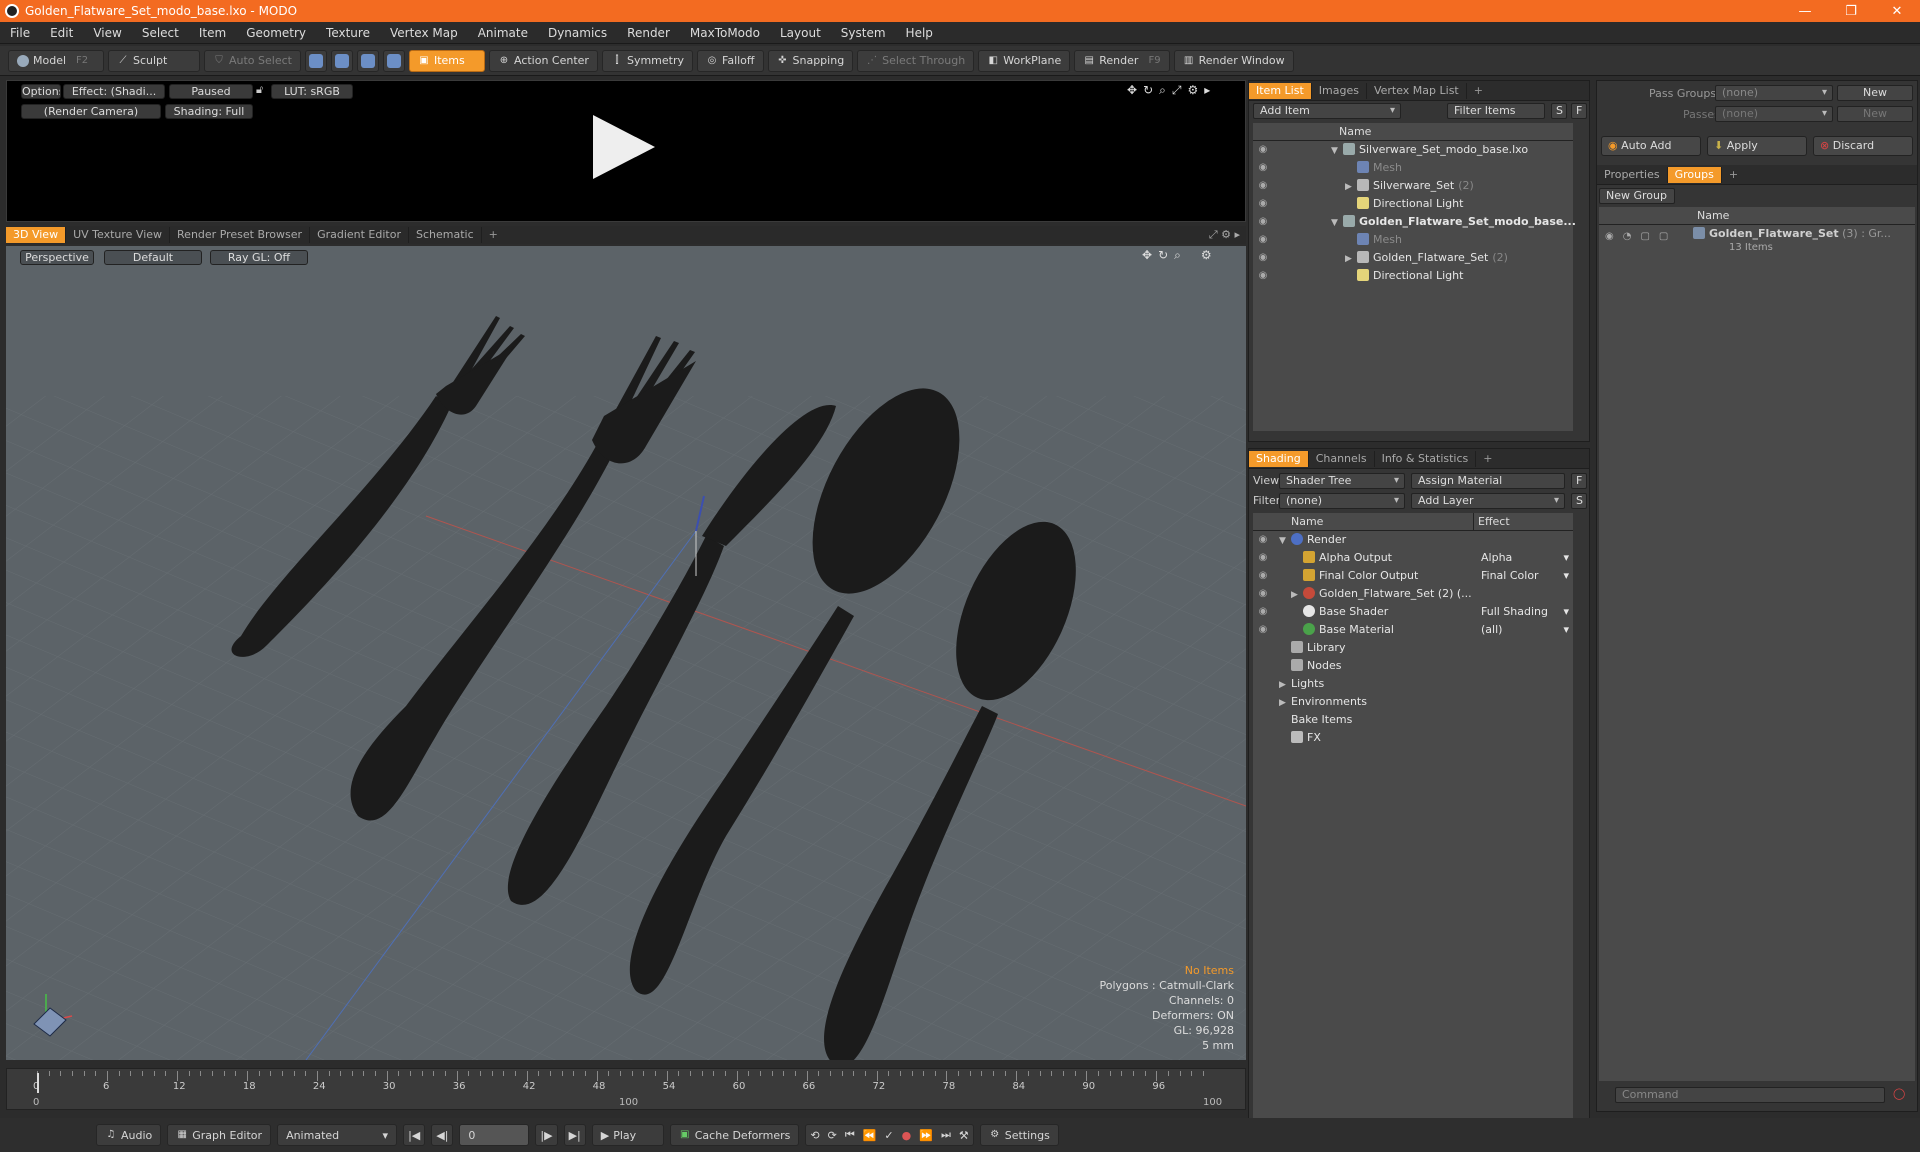  What do you see at coordinates (648, 33) in the screenshot?
I see `menu-render: Render` at bounding box center [648, 33].